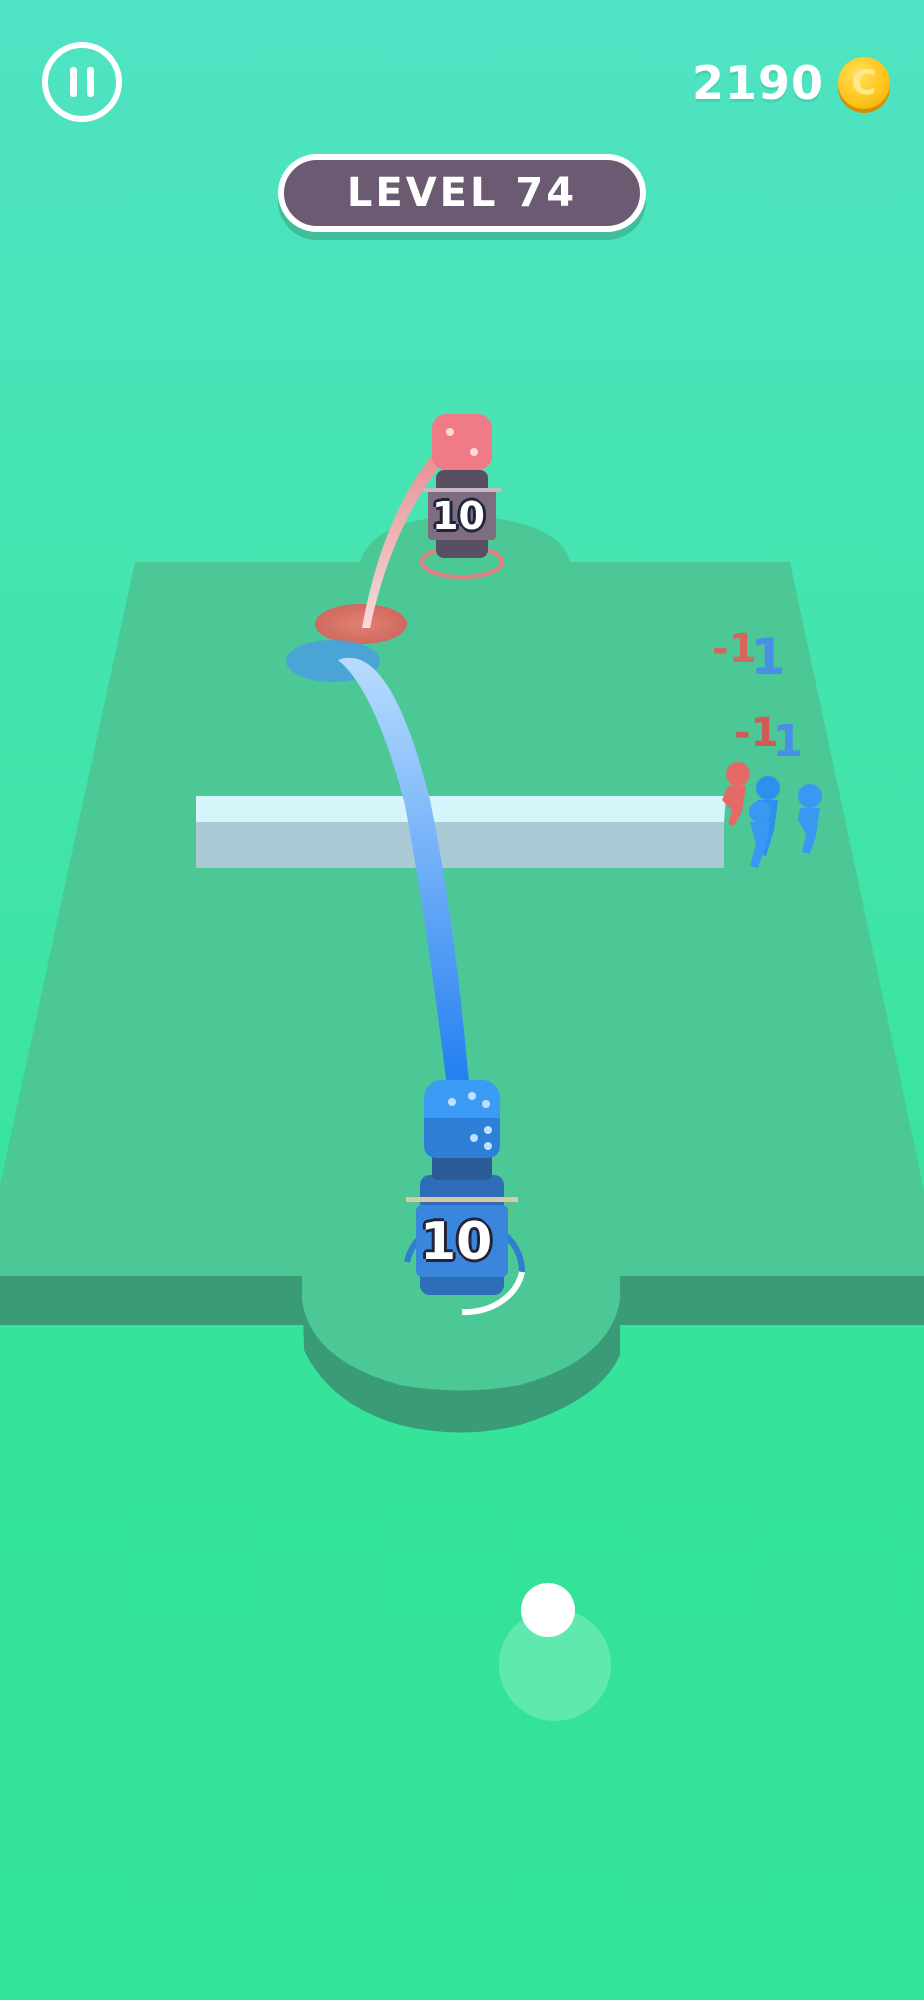  I want to click on level-badge: LEVEL 74, so click(462, 193).